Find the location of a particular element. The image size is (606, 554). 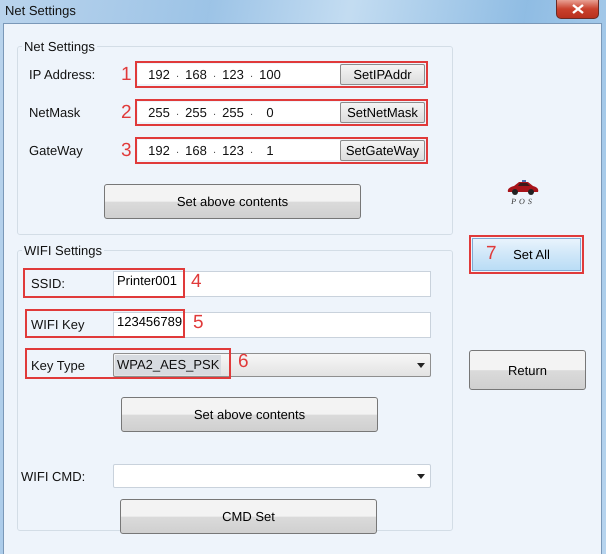

close-button is located at coordinates (577, 9).